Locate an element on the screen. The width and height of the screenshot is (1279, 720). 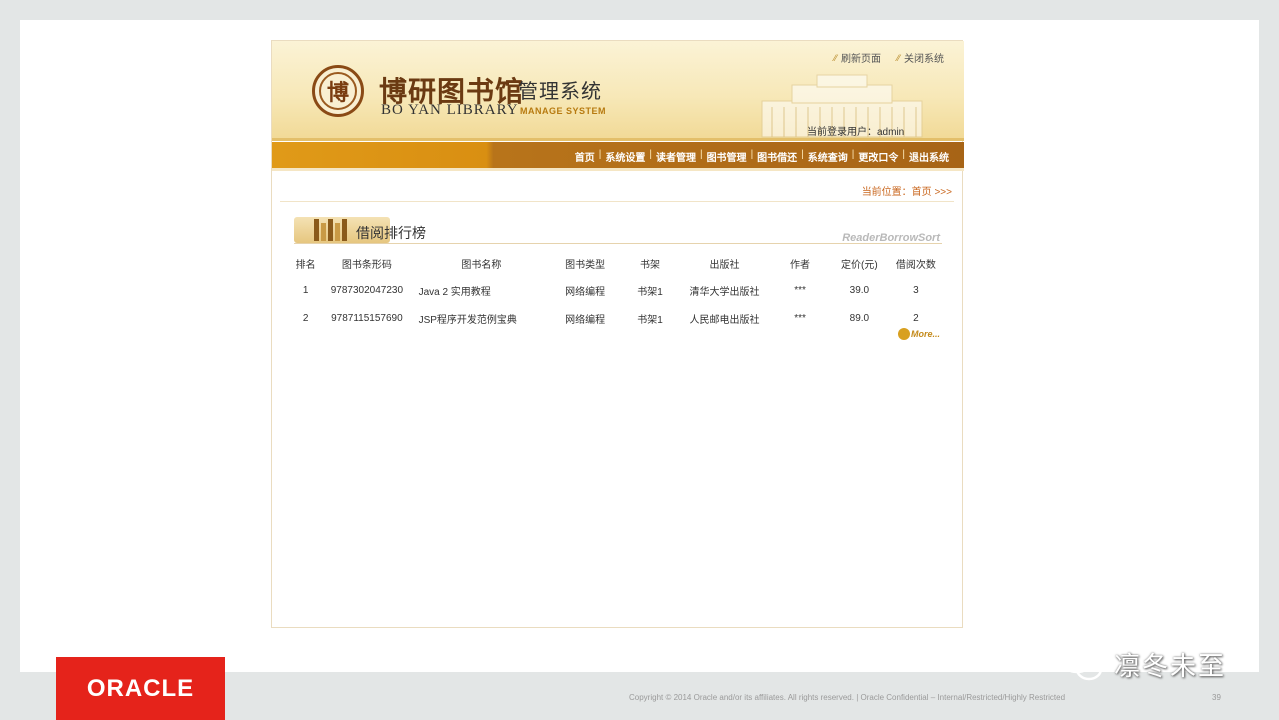
nav-reader-management: 读者管理 is located at coordinates (676, 156).